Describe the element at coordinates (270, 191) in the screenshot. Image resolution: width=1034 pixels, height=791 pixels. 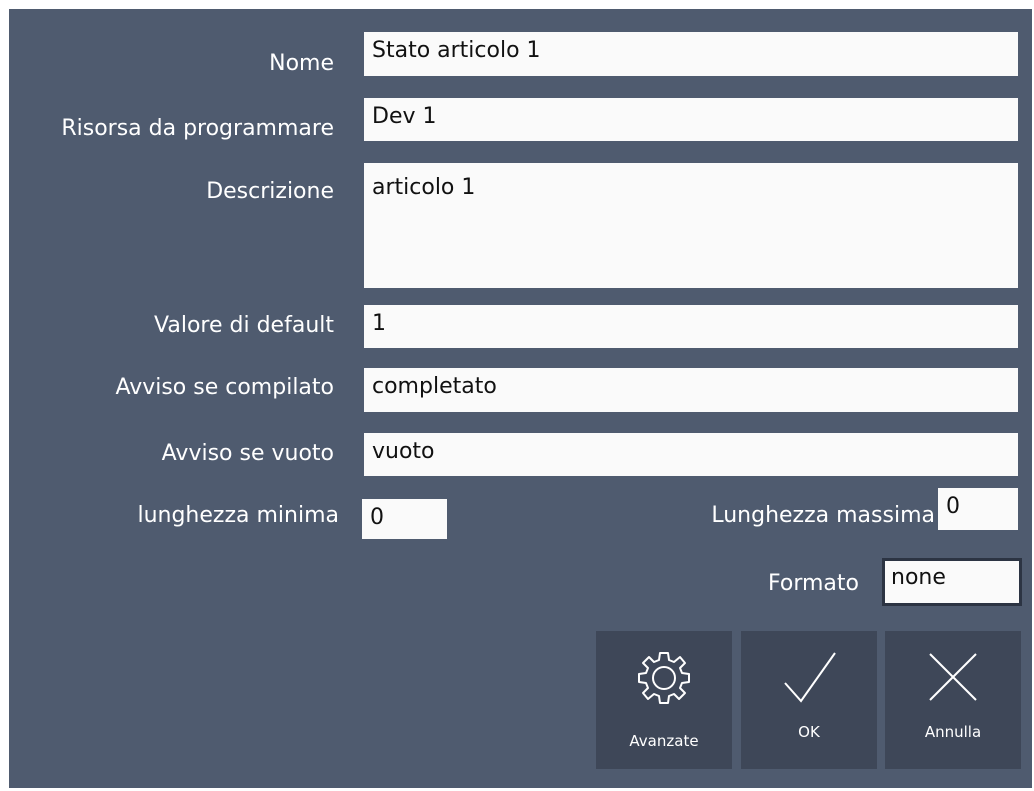
I see `descrizione-label: Descrizione` at that location.